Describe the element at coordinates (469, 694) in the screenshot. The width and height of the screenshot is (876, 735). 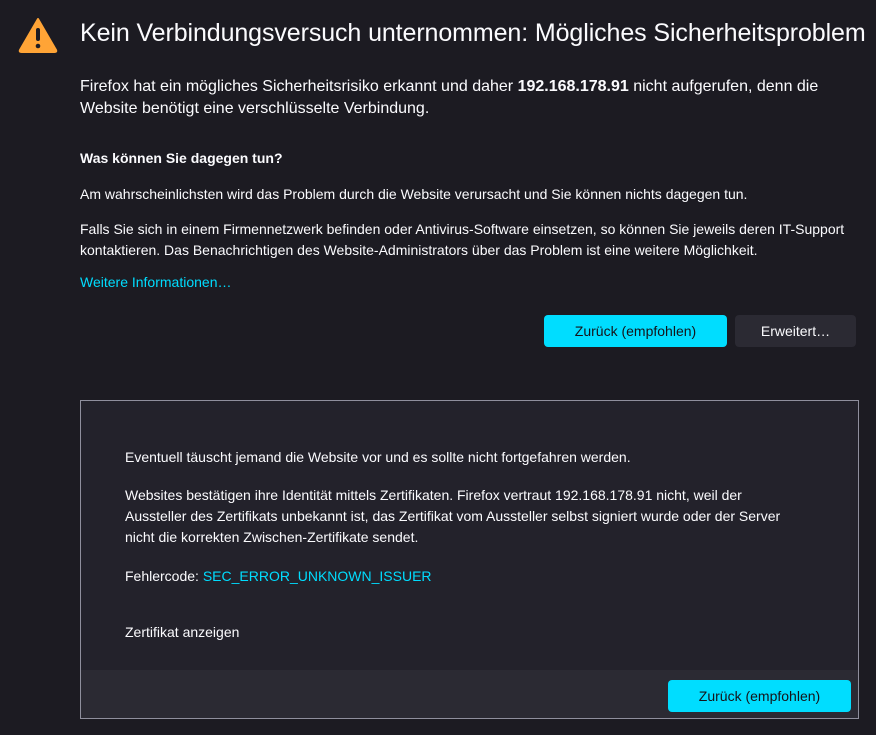
I see `advanced-panel-footer: Zurück (empfohlen)` at that location.